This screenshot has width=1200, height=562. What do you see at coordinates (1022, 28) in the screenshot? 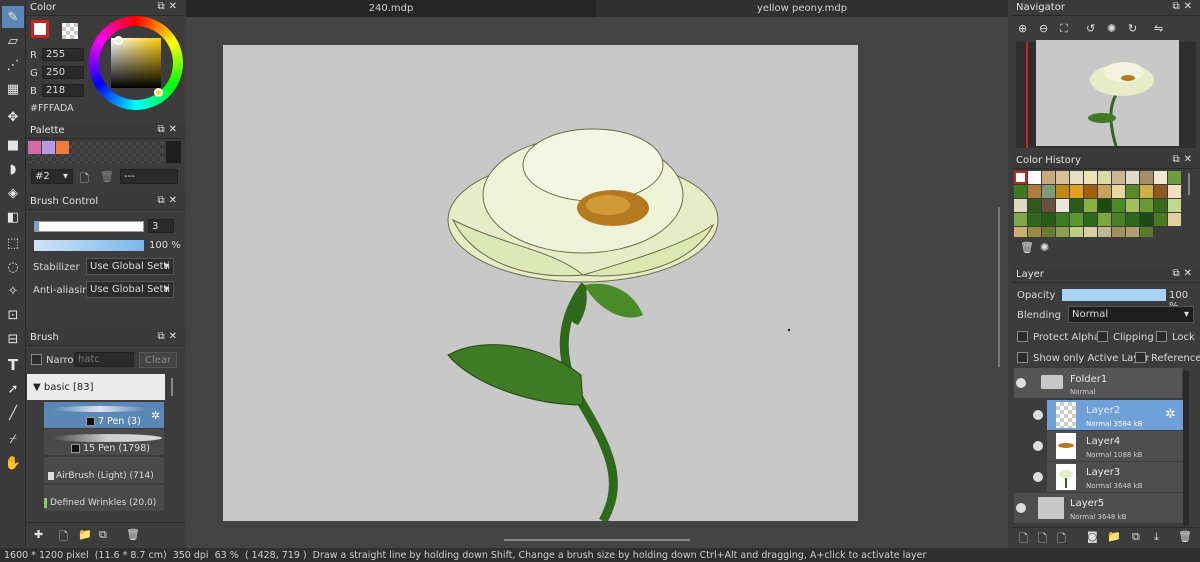
I see `zoom-in-icon: ⊕` at bounding box center [1022, 28].